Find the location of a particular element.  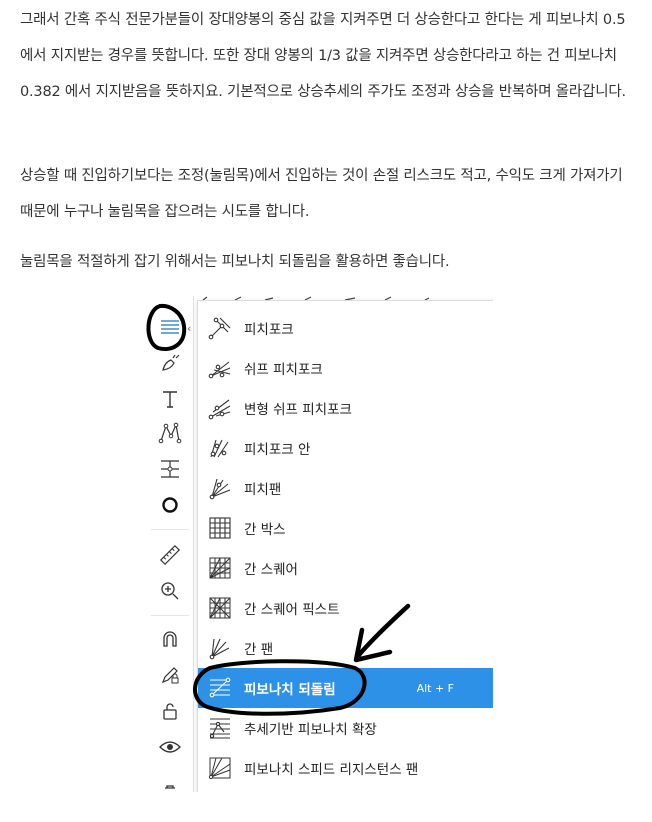

menu-item-gann-fan: 간 팬 is located at coordinates (345, 648).